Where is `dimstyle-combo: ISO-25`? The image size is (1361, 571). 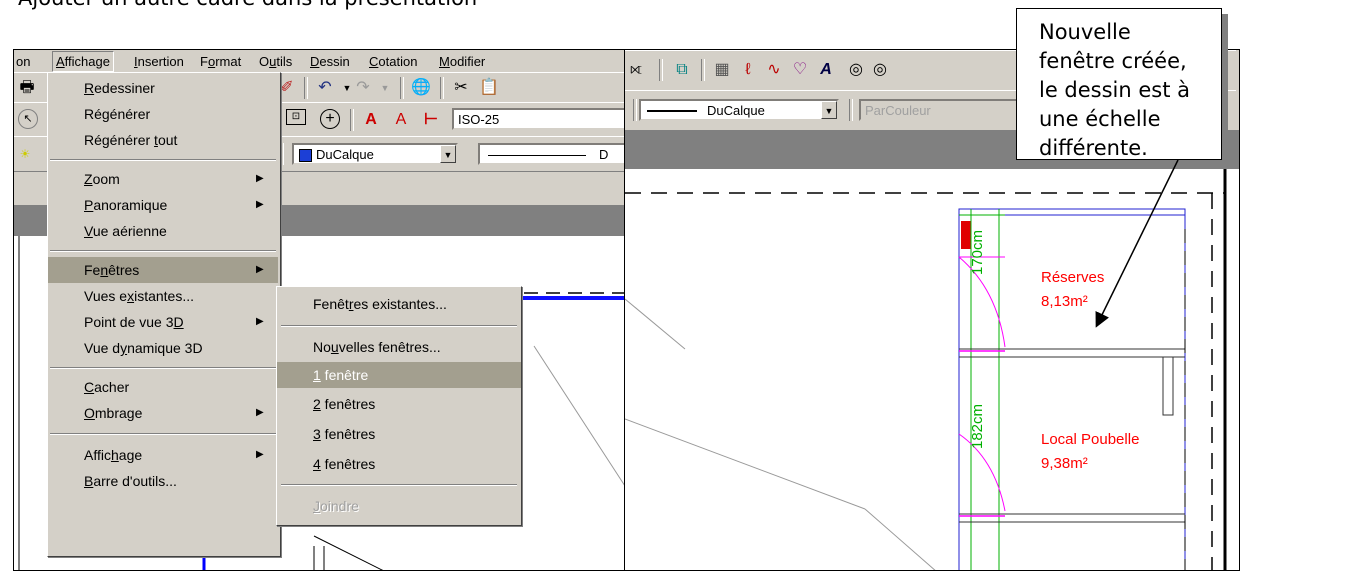 dimstyle-combo: ISO-25 is located at coordinates (538, 119).